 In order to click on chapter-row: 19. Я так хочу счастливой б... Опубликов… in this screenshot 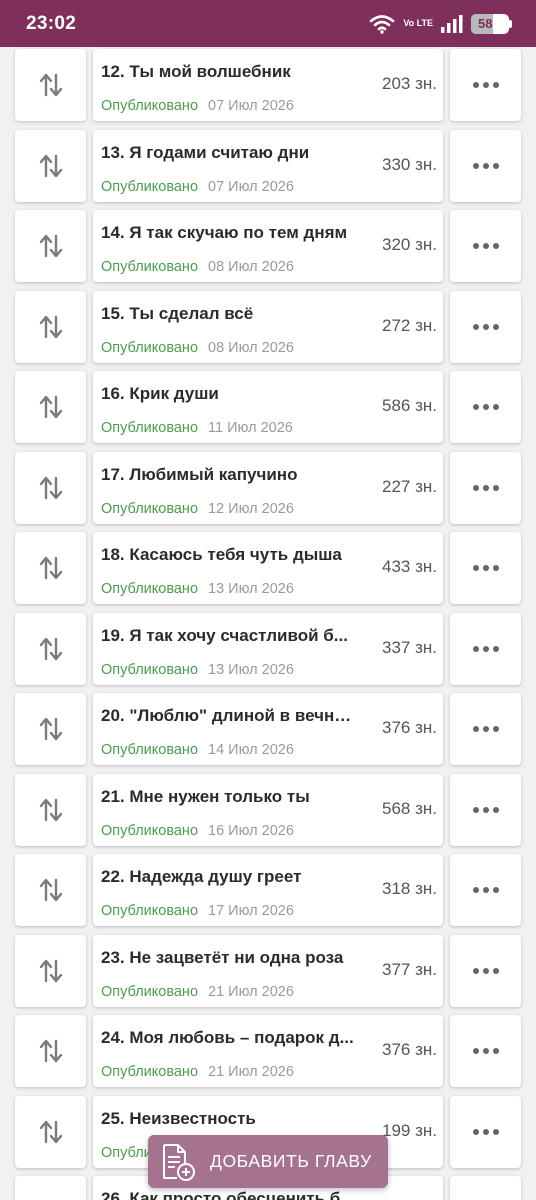, I will do `click(268, 648)`.